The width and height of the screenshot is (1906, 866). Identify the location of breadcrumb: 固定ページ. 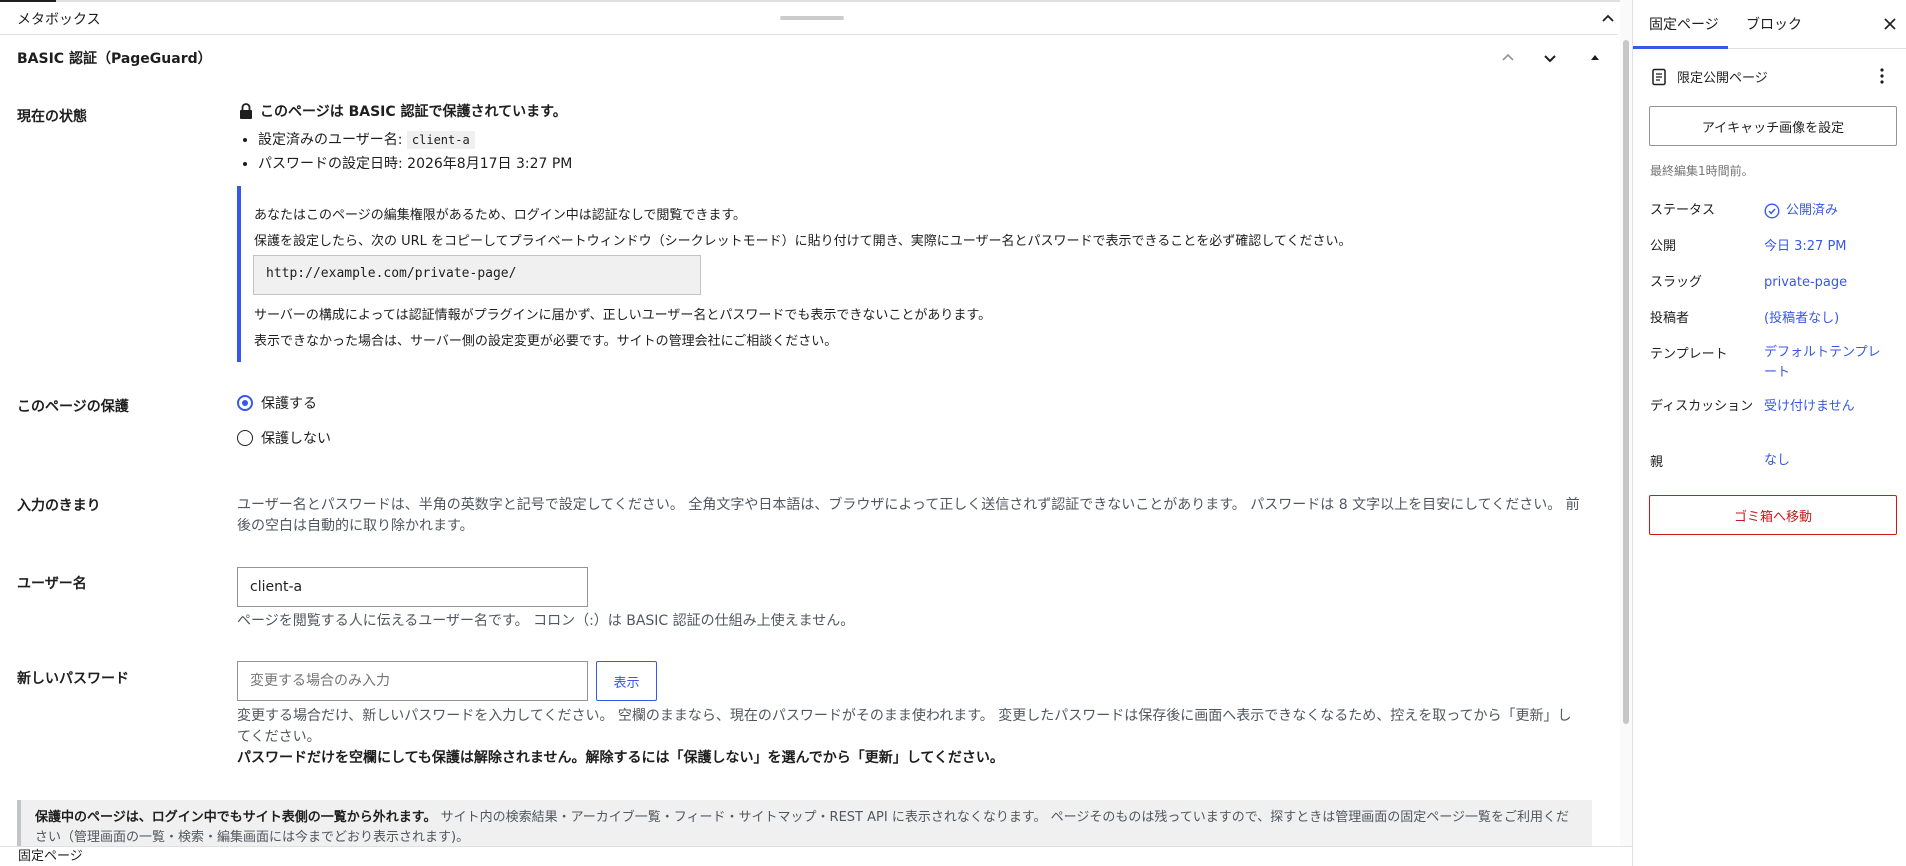
(816, 856).